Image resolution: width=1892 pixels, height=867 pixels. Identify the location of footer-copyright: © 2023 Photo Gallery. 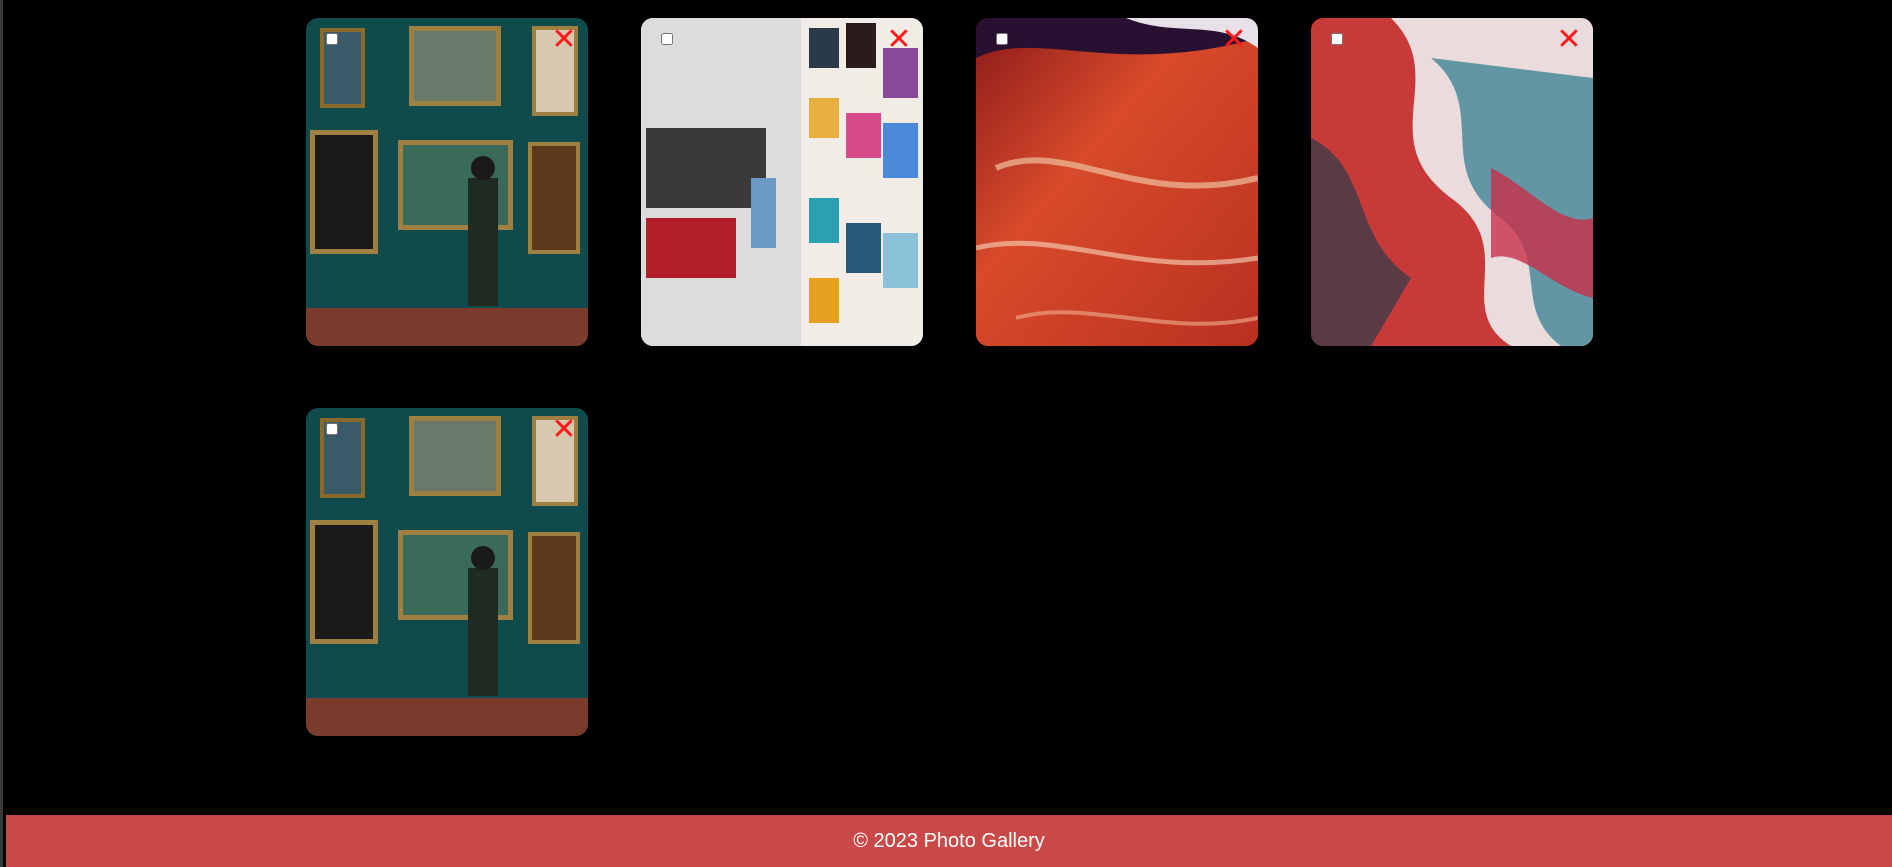
(949, 840).